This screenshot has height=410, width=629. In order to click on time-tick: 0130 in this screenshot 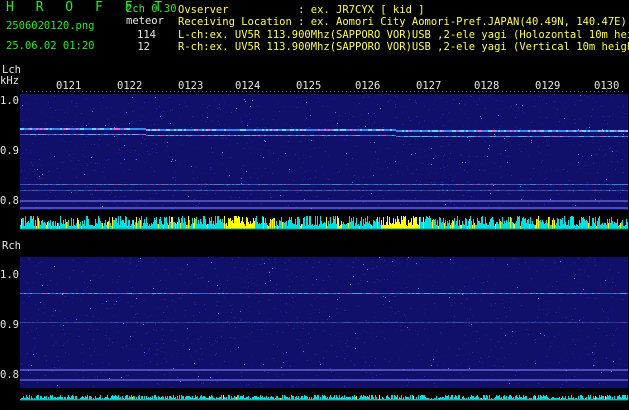, I will do `click(607, 86)`.